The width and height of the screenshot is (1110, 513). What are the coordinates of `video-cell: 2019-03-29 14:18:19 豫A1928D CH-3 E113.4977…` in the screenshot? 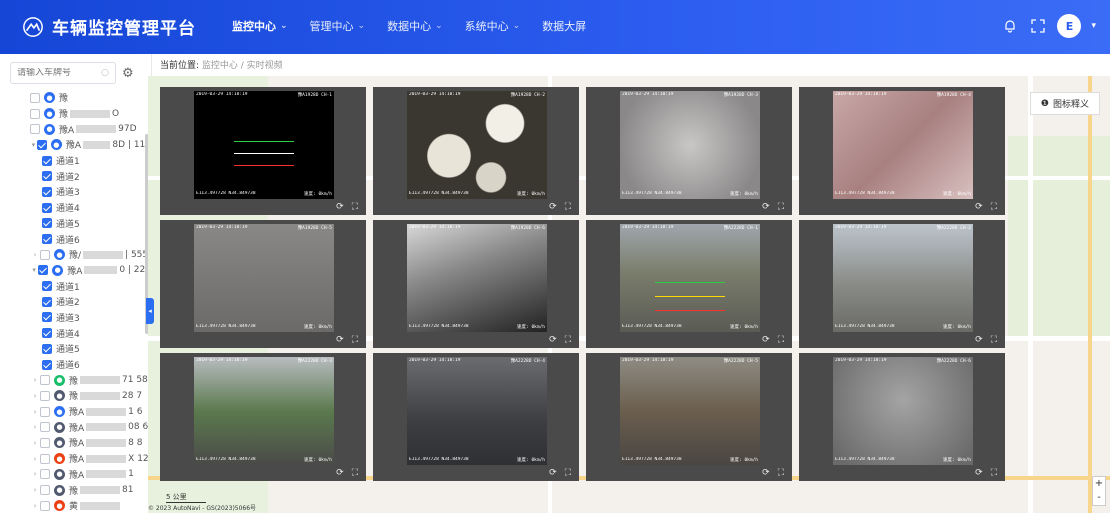 It's located at (689, 151).